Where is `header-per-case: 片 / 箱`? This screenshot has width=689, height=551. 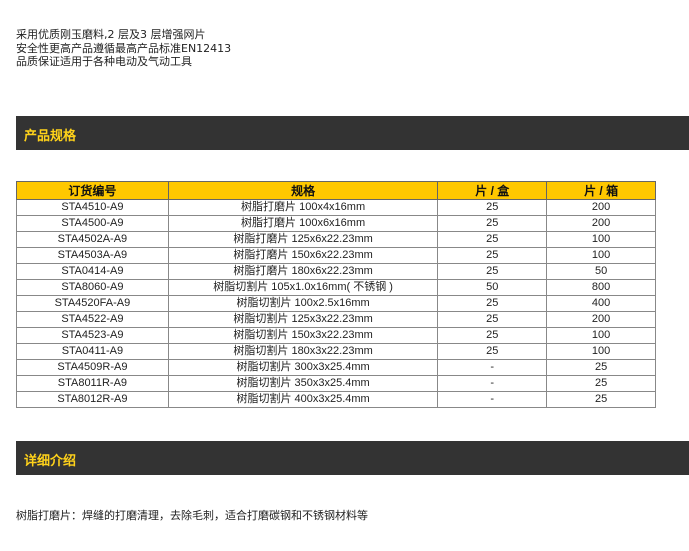 header-per-case: 片 / 箱 is located at coordinates (601, 190).